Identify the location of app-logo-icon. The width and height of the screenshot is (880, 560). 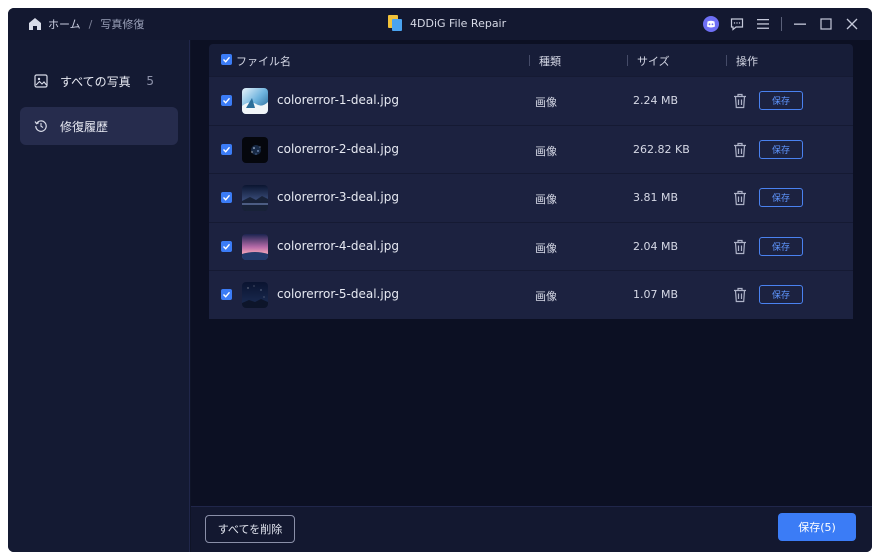
(395, 23).